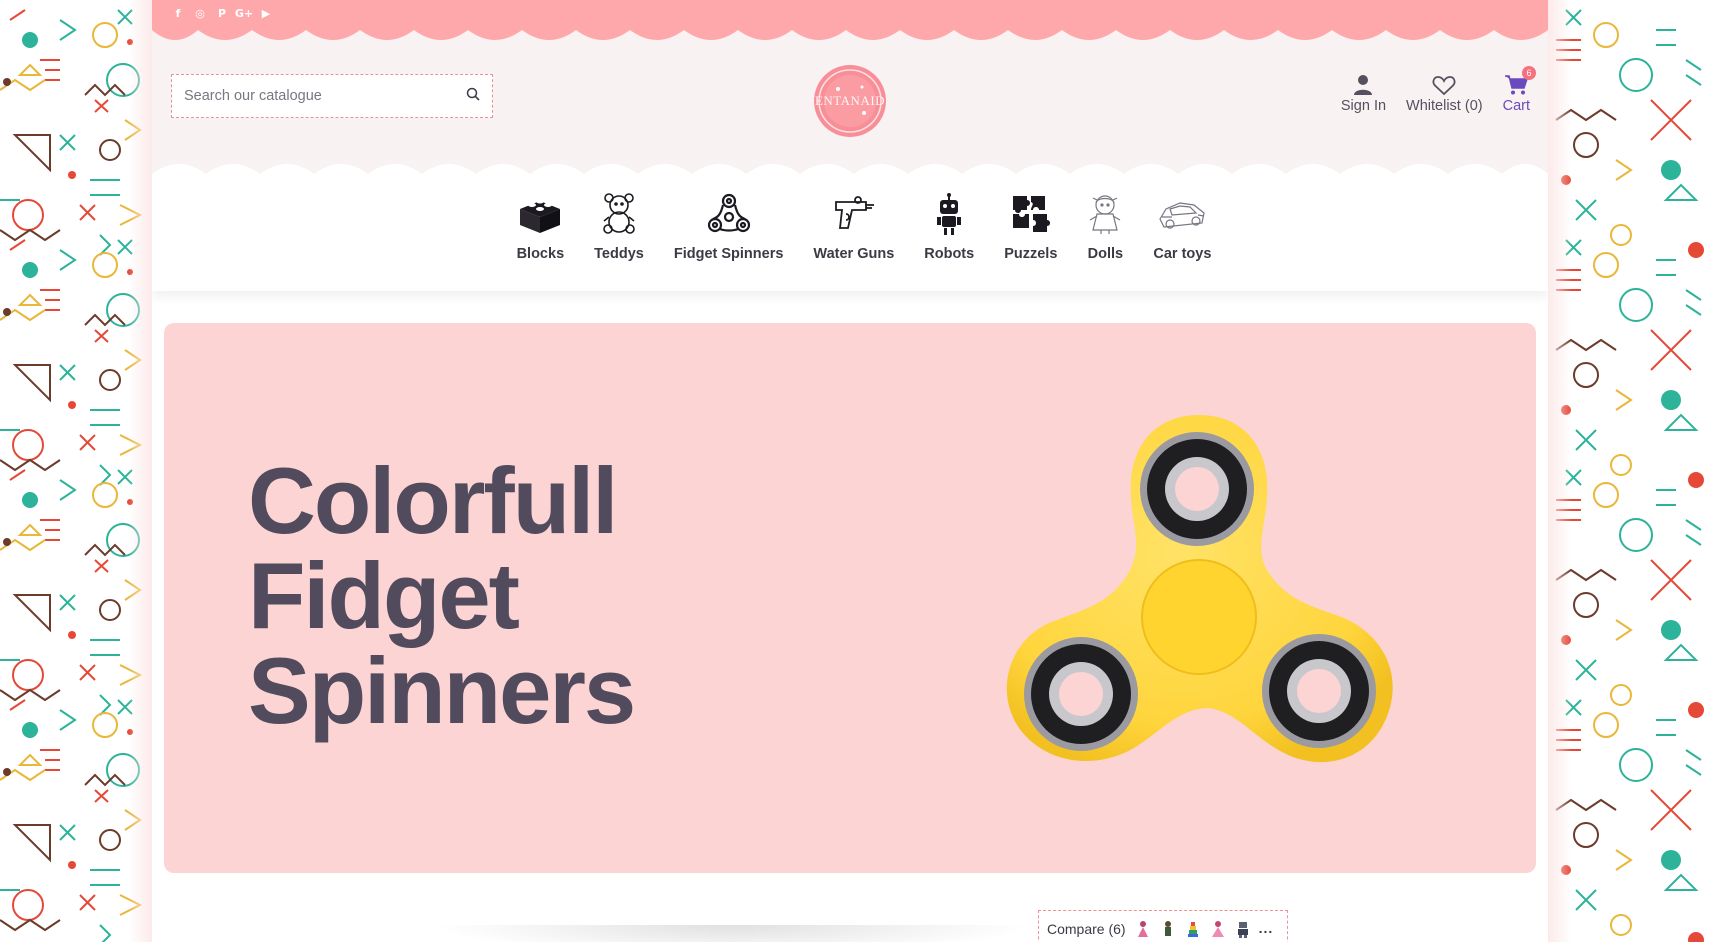 The image size is (1715, 942). Describe the element at coordinates (949, 254) in the screenshot. I see `category-label: Robots` at that location.